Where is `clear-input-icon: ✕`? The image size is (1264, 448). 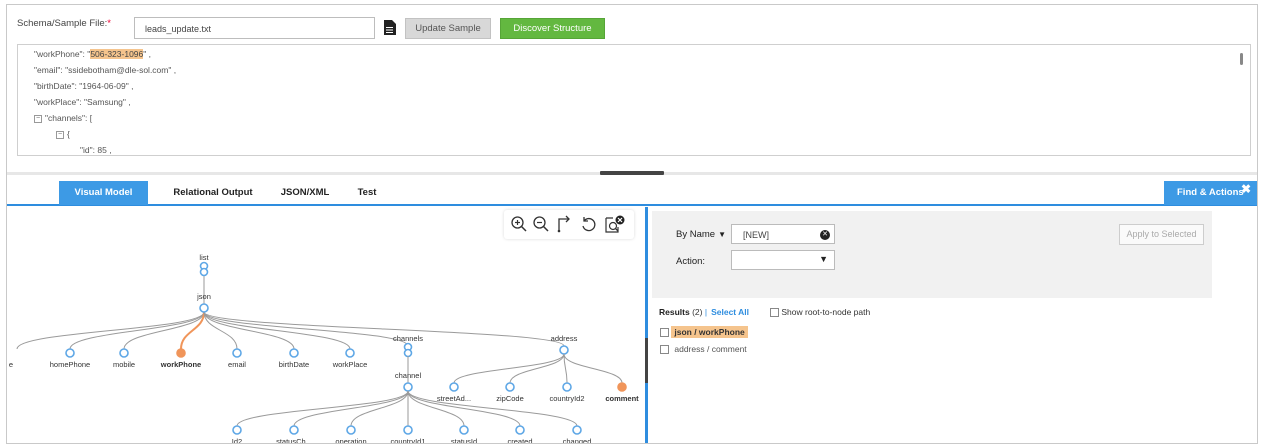
clear-input-icon: ✕ is located at coordinates (825, 235).